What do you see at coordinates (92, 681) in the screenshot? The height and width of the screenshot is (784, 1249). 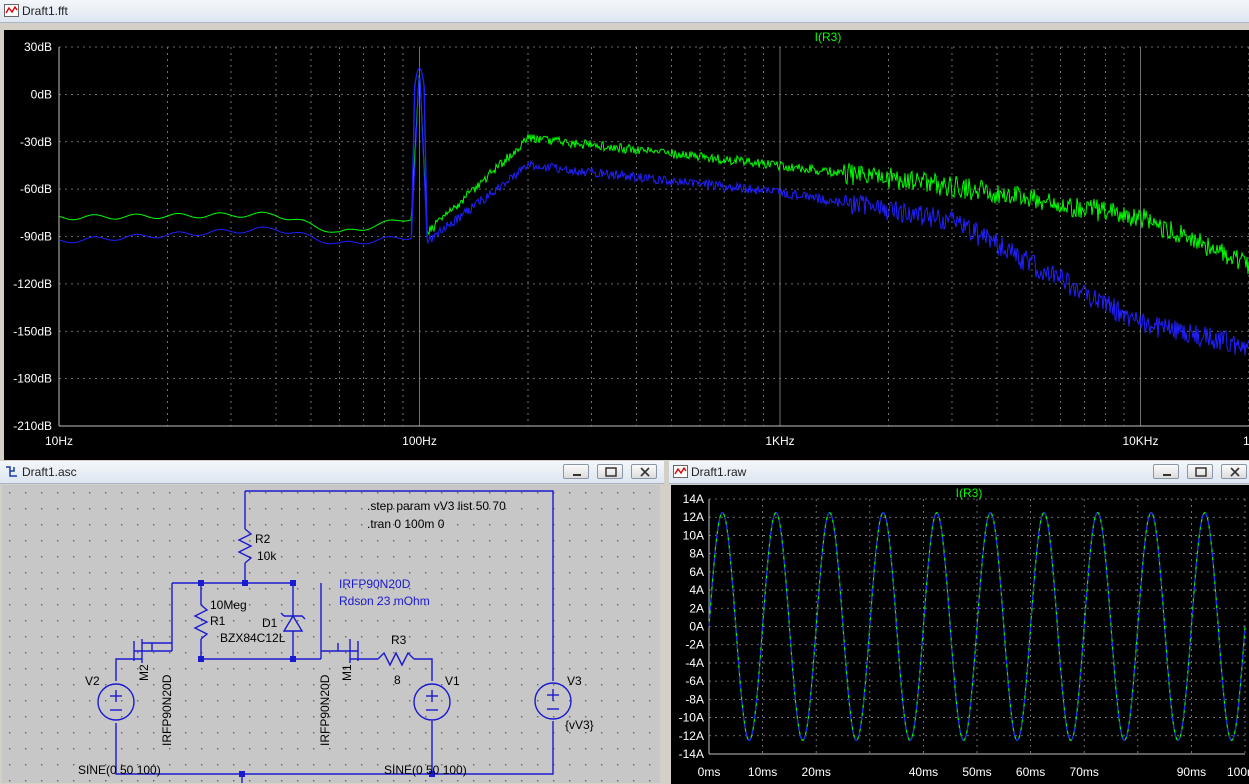 I see `v2-name: V2` at bounding box center [92, 681].